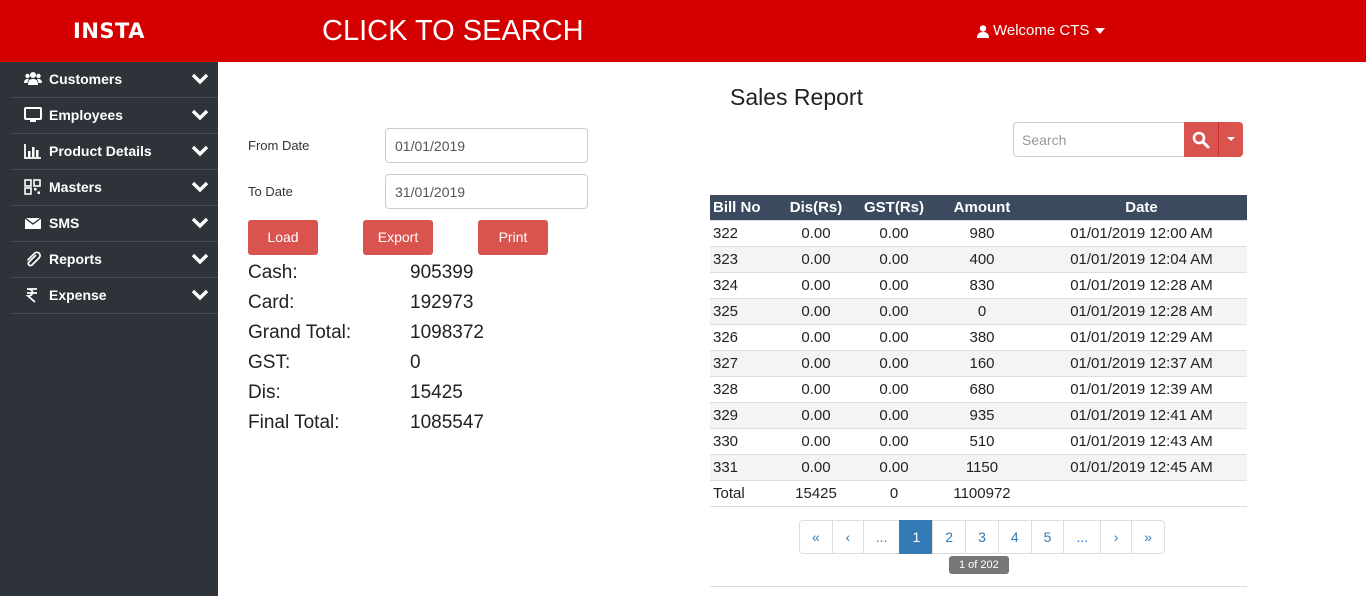 The image size is (1366, 596). I want to click on pagination-page-active: 1, so click(916, 537).